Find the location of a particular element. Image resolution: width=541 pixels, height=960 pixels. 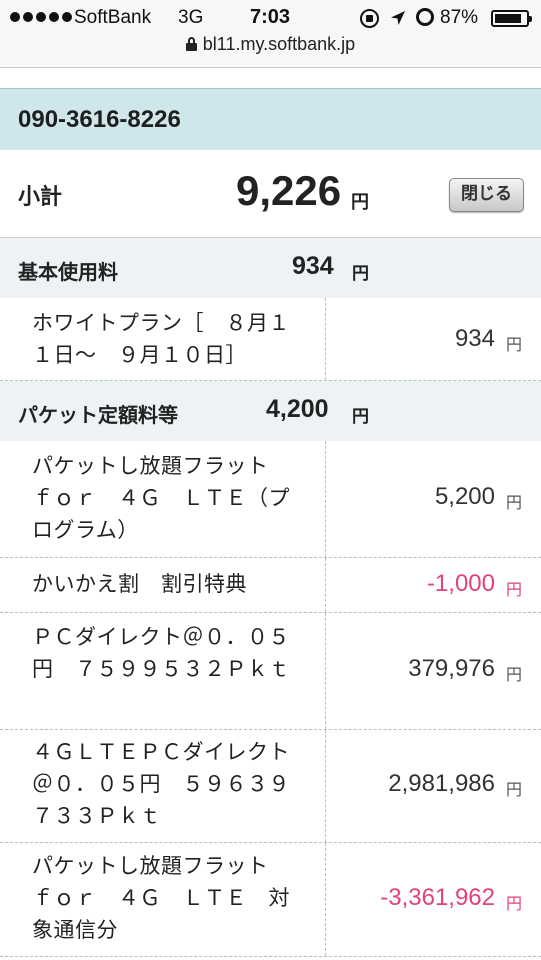

alarm-icon is located at coordinates (425, 17).